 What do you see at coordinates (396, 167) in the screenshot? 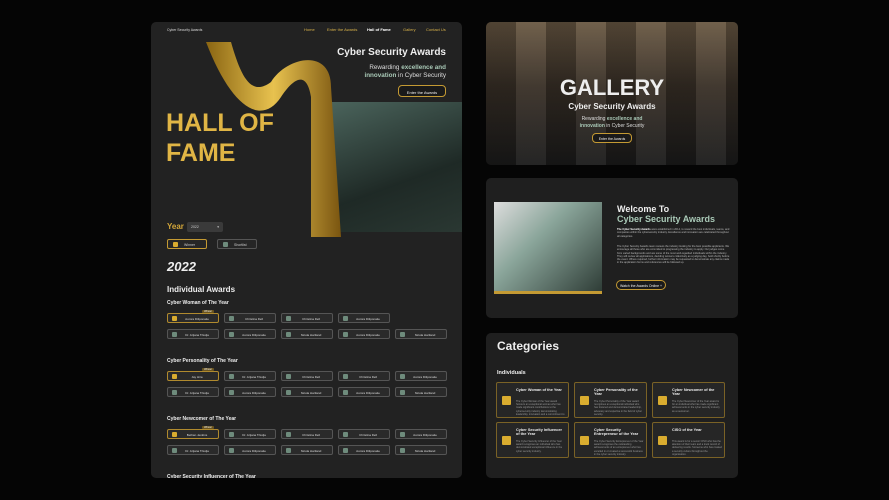
I see `trophies-image` at bounding box center [396, 167].